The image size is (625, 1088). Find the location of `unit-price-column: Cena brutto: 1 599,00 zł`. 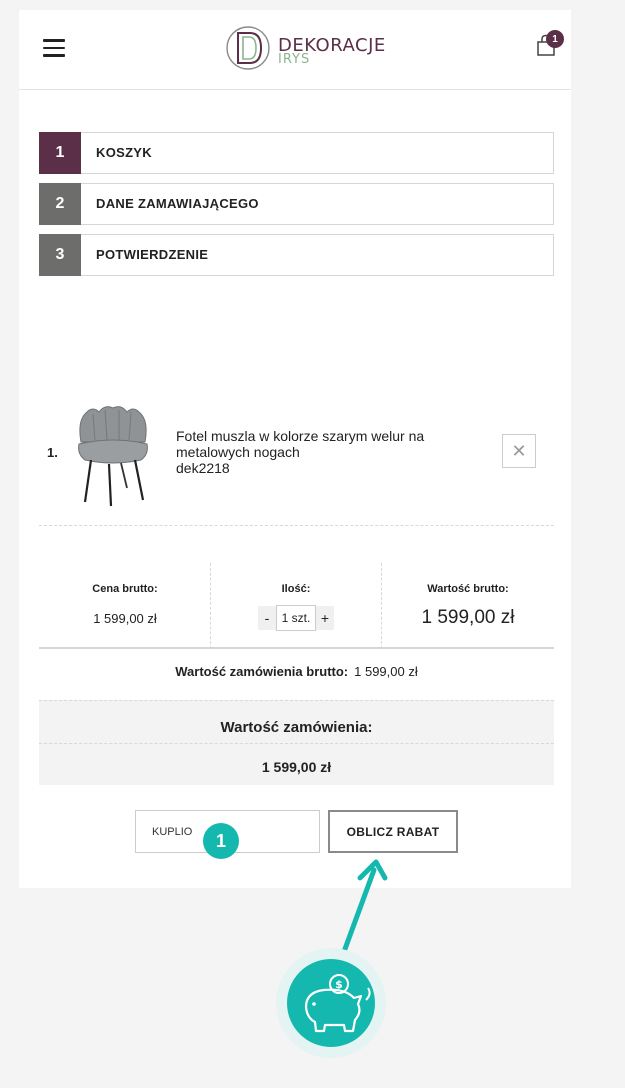

unit-price-column: Cena brutto: 1 599,00 zł is located at coordinates (125, 606).